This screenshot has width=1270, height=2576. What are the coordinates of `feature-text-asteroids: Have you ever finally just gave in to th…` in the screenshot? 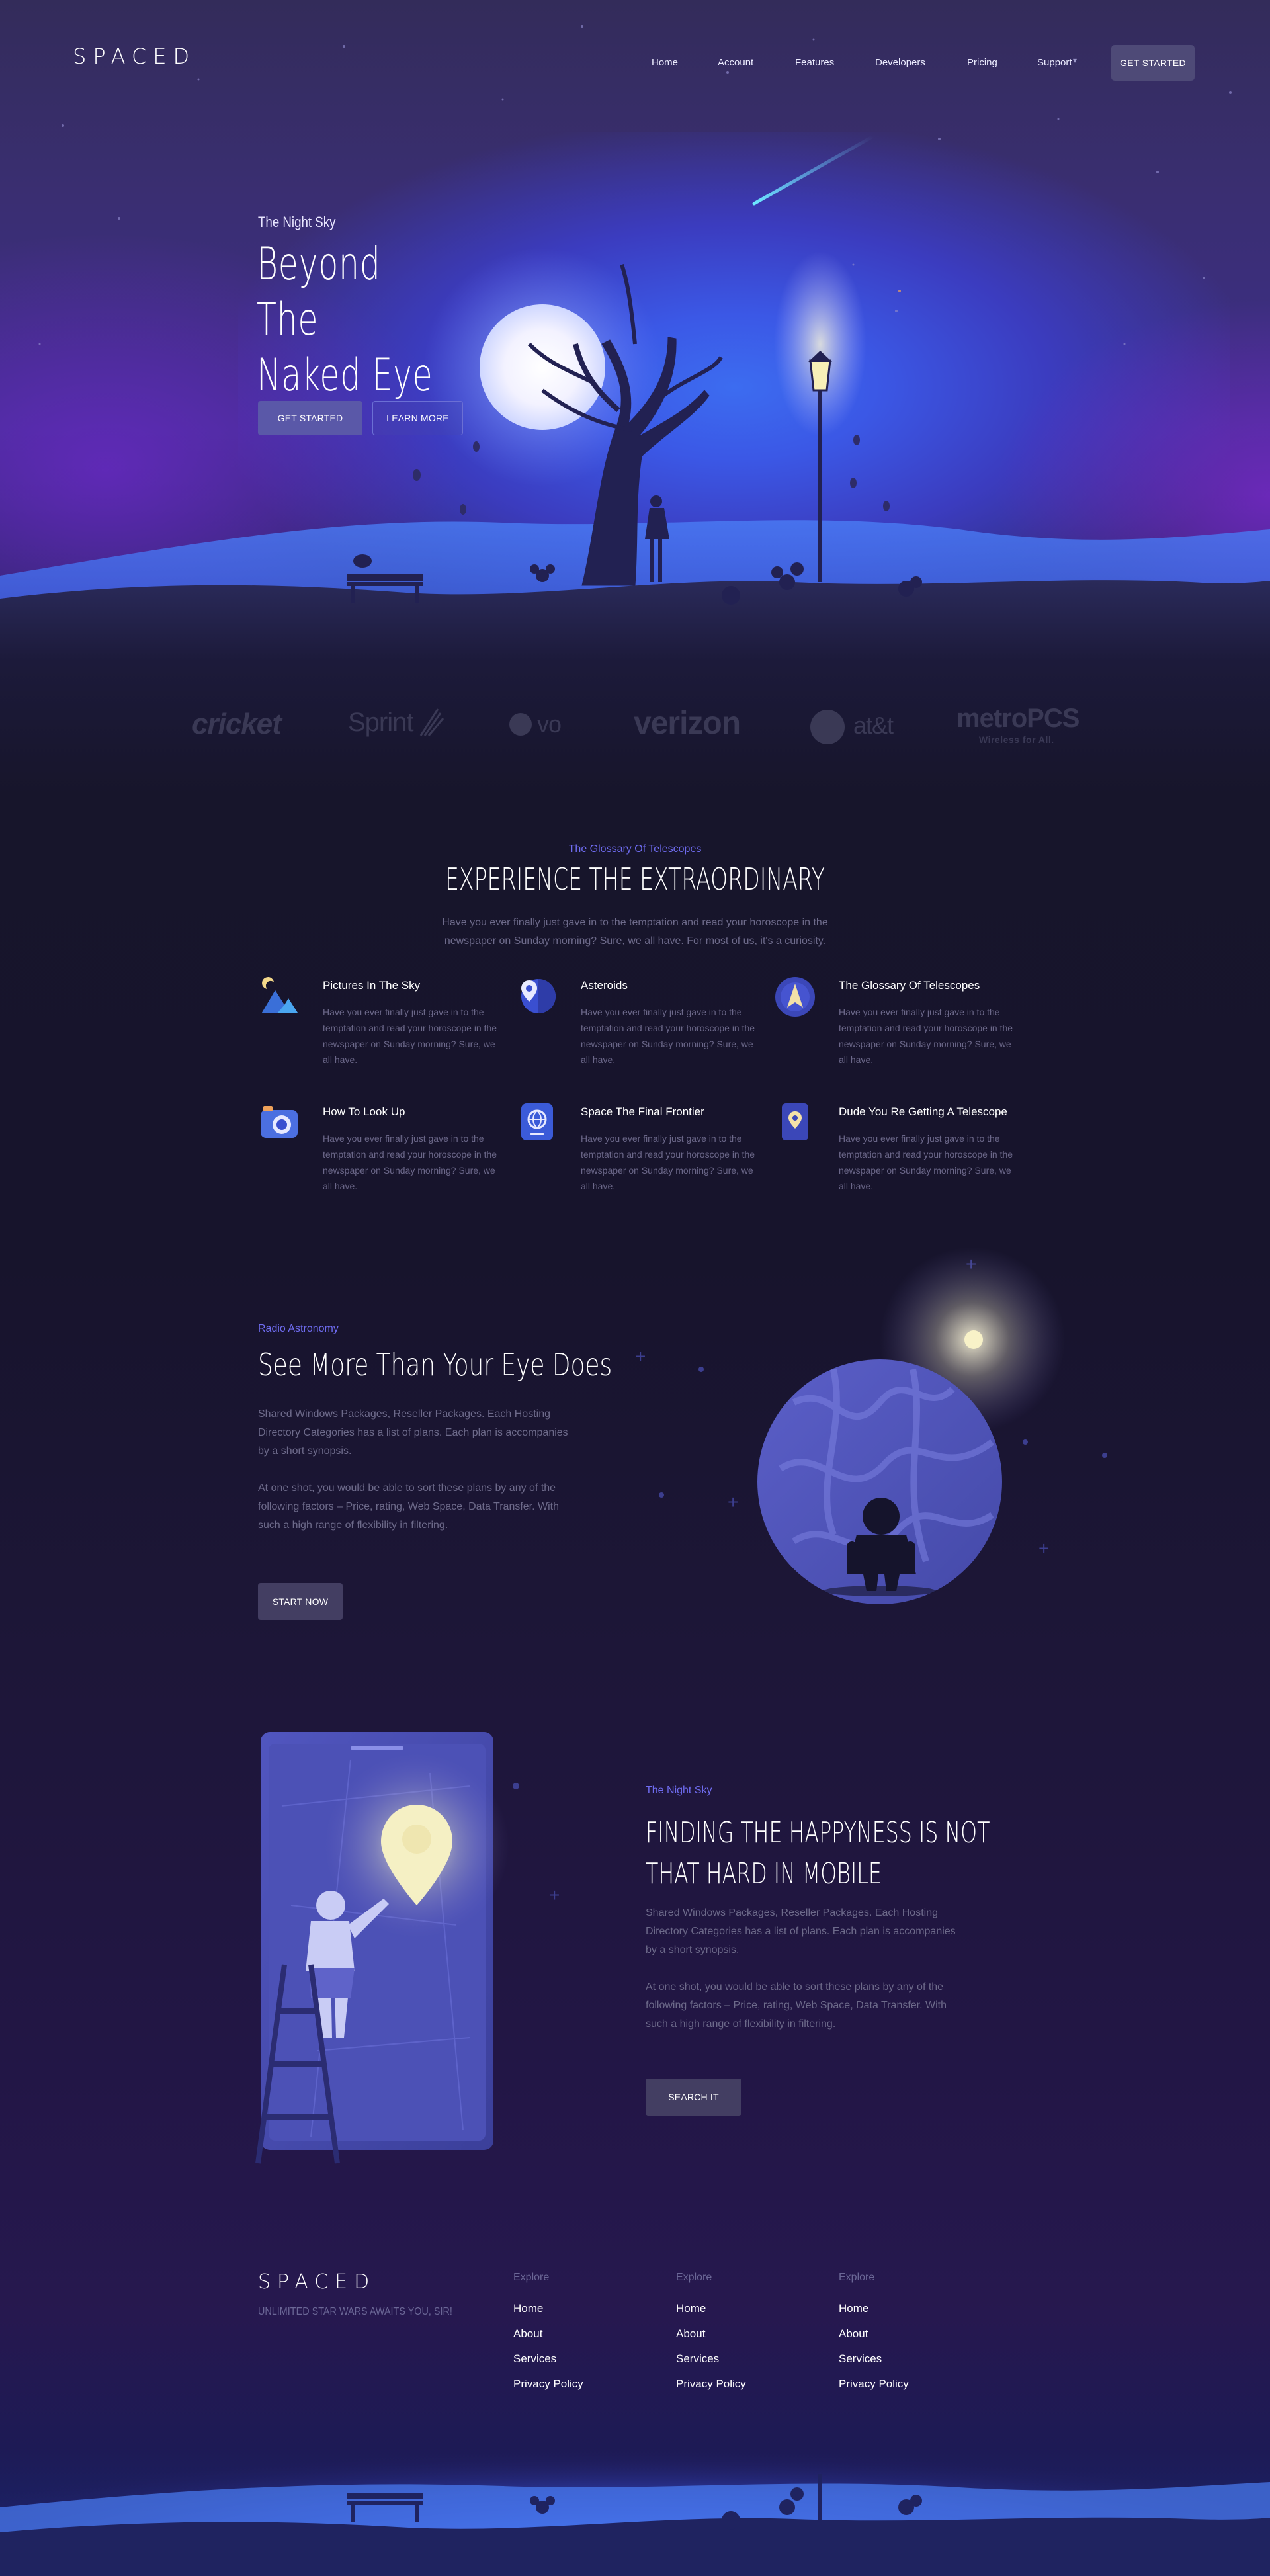 It's located at (668, 1036).